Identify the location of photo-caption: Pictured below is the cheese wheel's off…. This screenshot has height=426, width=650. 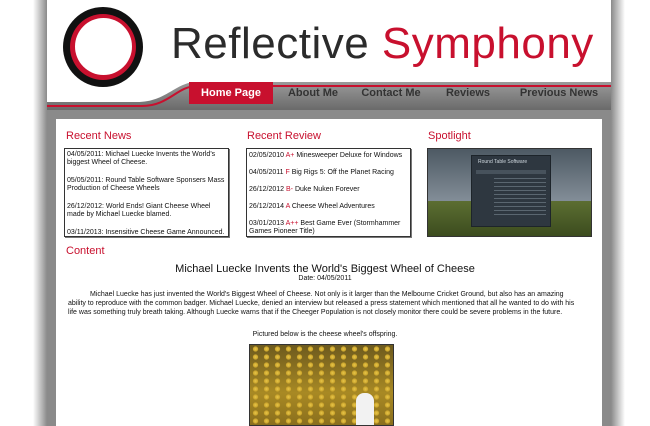
(325, 334).